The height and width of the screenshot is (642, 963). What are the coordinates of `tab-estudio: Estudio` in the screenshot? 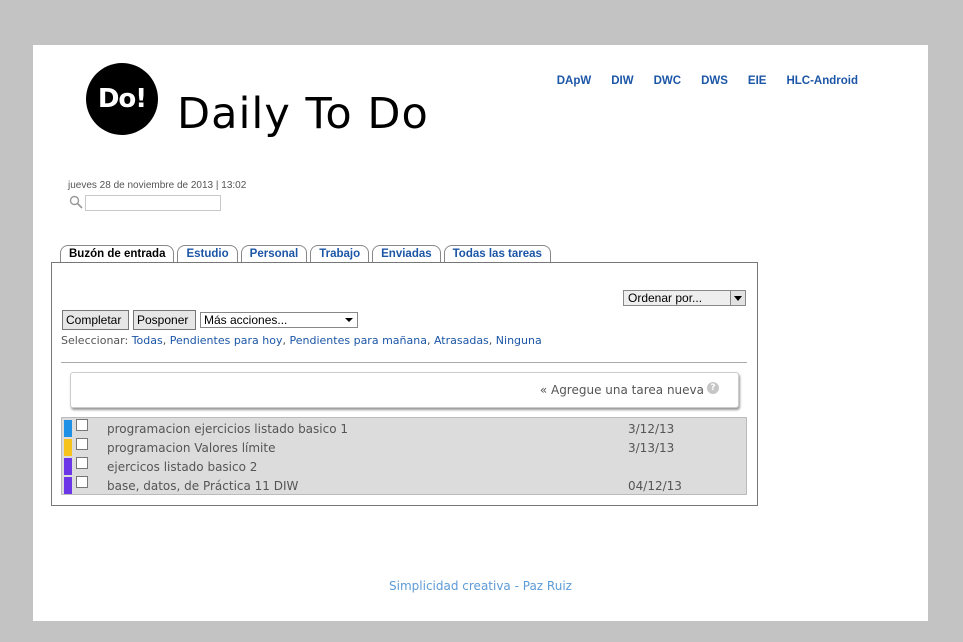 It's located at (207, 254).